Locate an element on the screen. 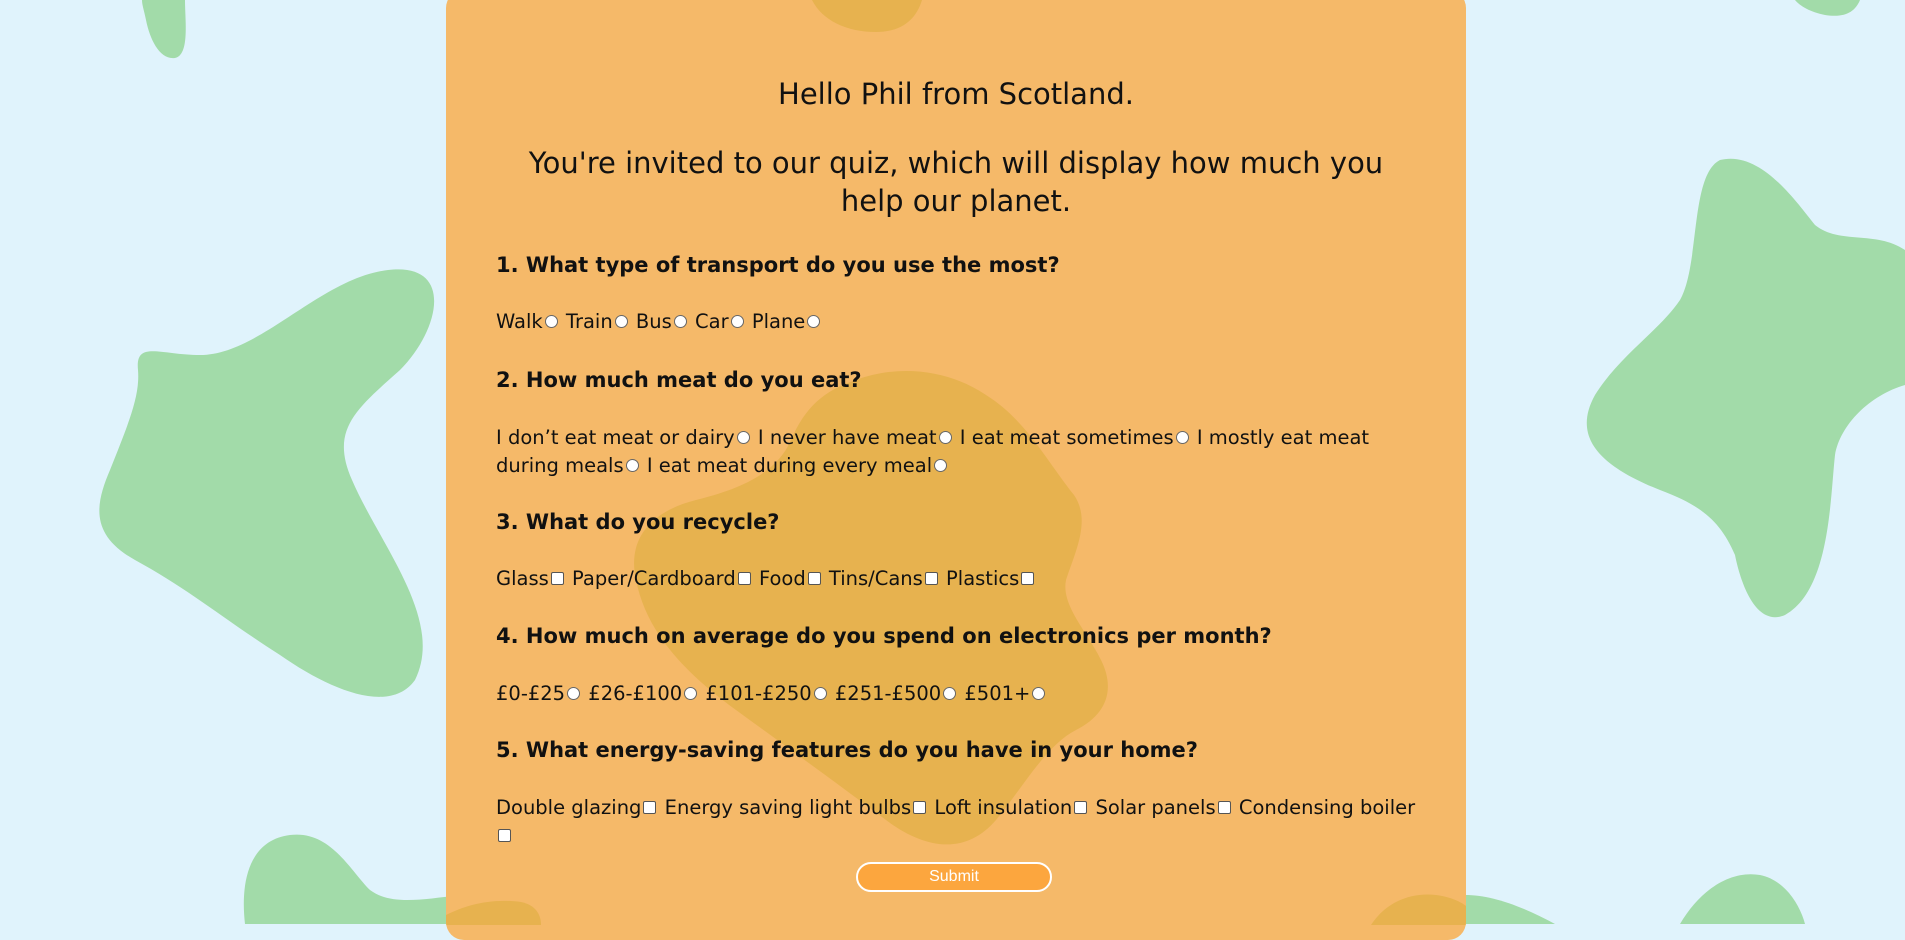 The image size is (1905, 940). spend-26-100-radio is located at coordinates (691, 693).